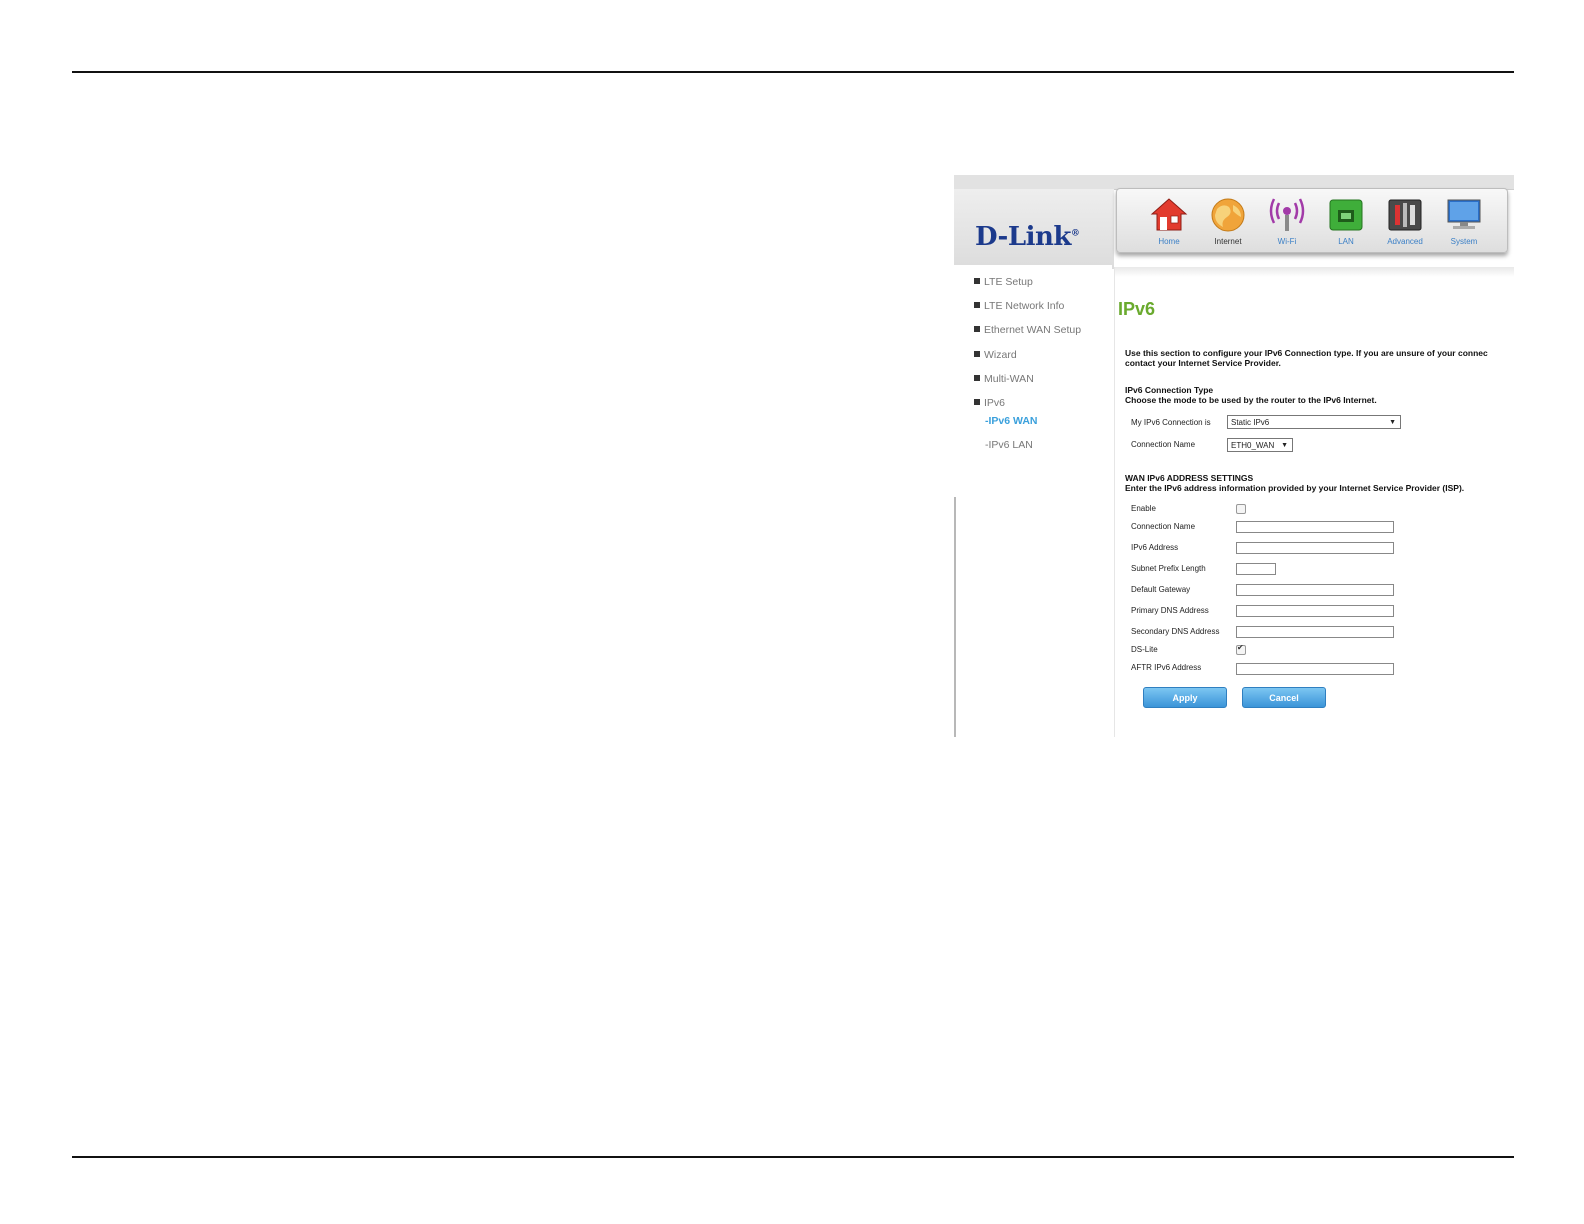 The image size is (1584, 1224). What do you see at coordinates (1315, 527) in the screenshot?
I see `connection-name-field` at bounding box center [1315, 527].